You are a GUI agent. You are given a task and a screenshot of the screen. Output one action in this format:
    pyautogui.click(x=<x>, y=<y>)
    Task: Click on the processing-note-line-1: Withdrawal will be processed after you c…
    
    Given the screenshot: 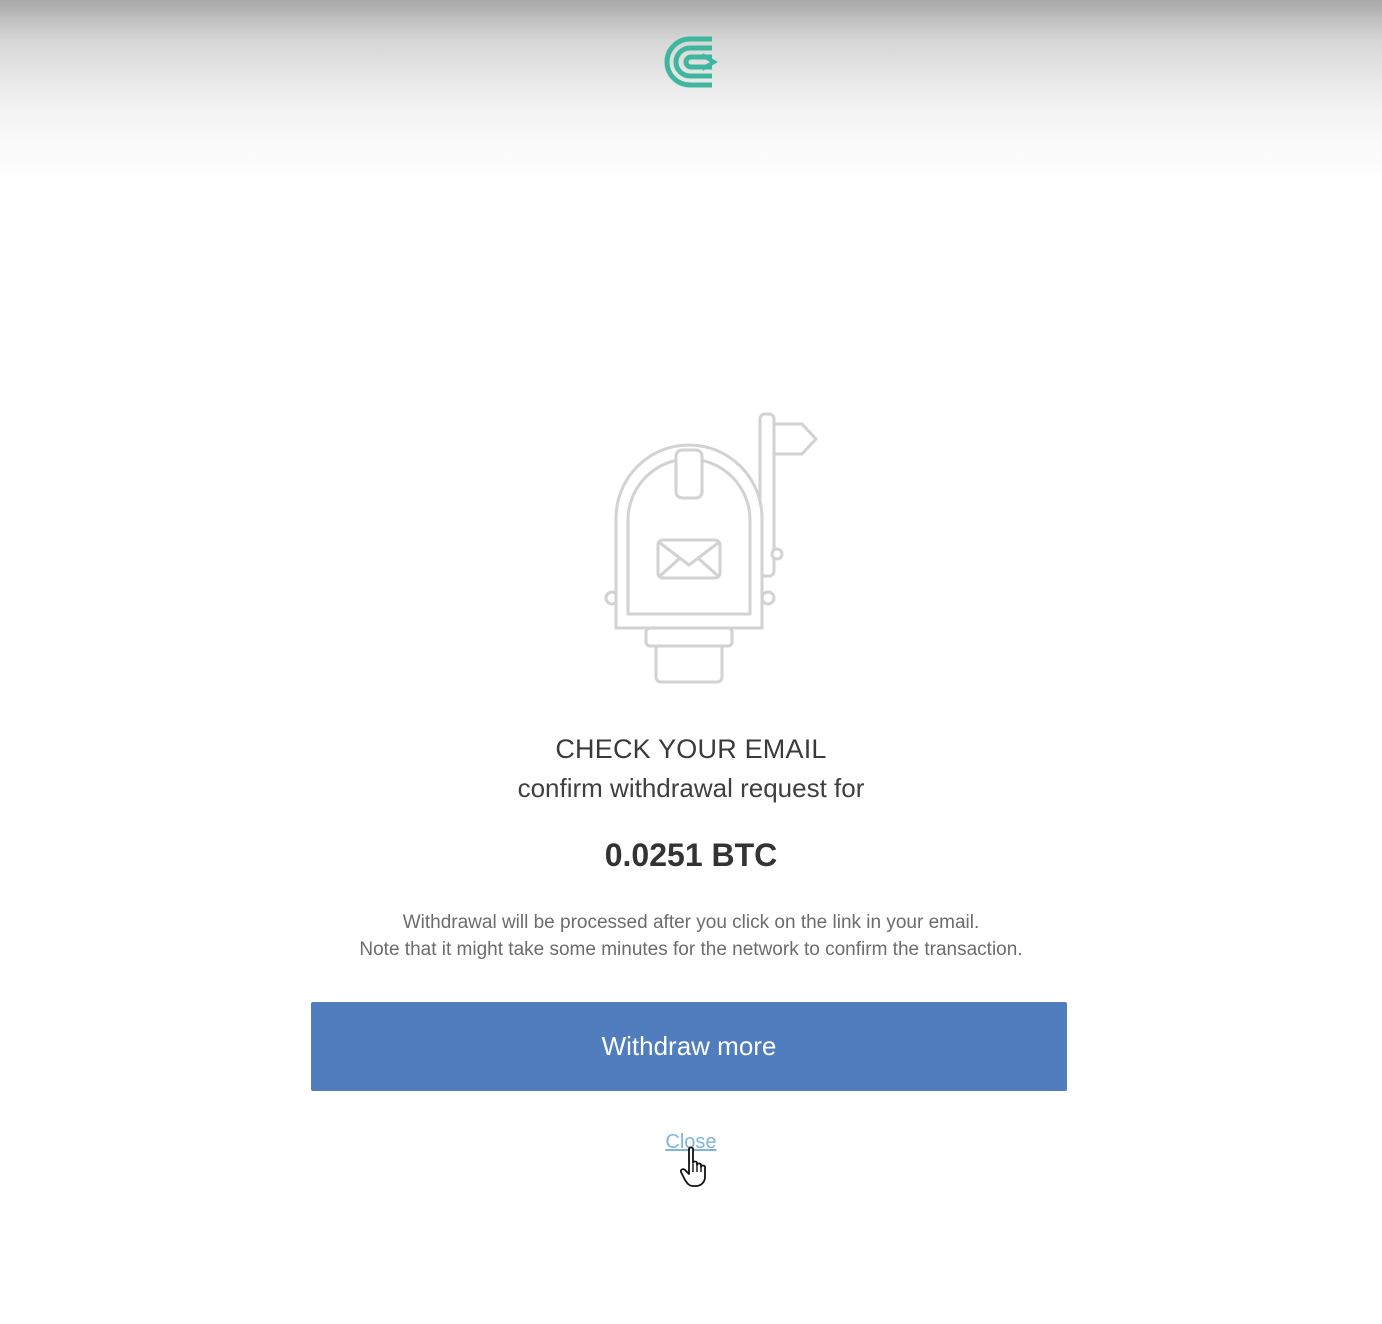 What is the action you would take?
    pyautogui.click(x=691, y=922)
    